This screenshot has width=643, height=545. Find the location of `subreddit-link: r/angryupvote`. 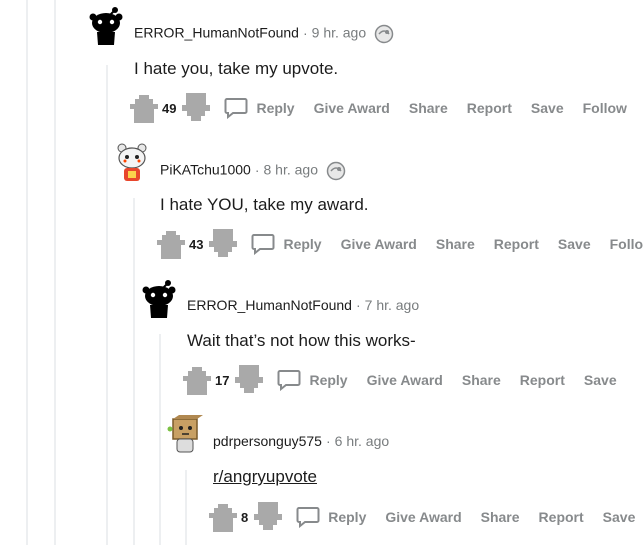

subreddit-link: r/angryupvote is located at coordinates (265, 476).